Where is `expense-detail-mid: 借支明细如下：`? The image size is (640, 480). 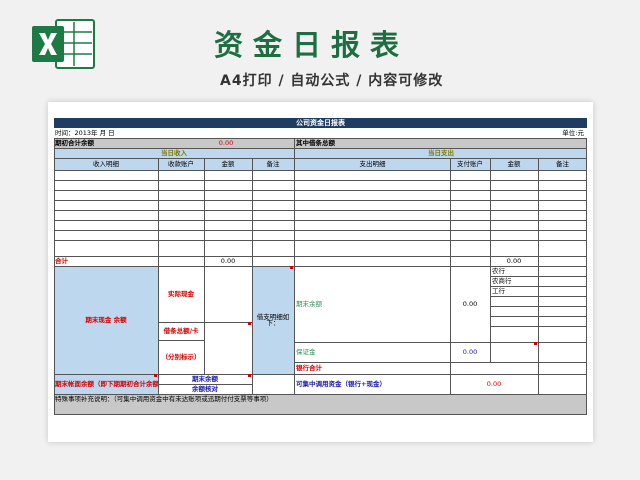 expense-detail-mid: 借支明细如下： is located at coordinates (273, 319).